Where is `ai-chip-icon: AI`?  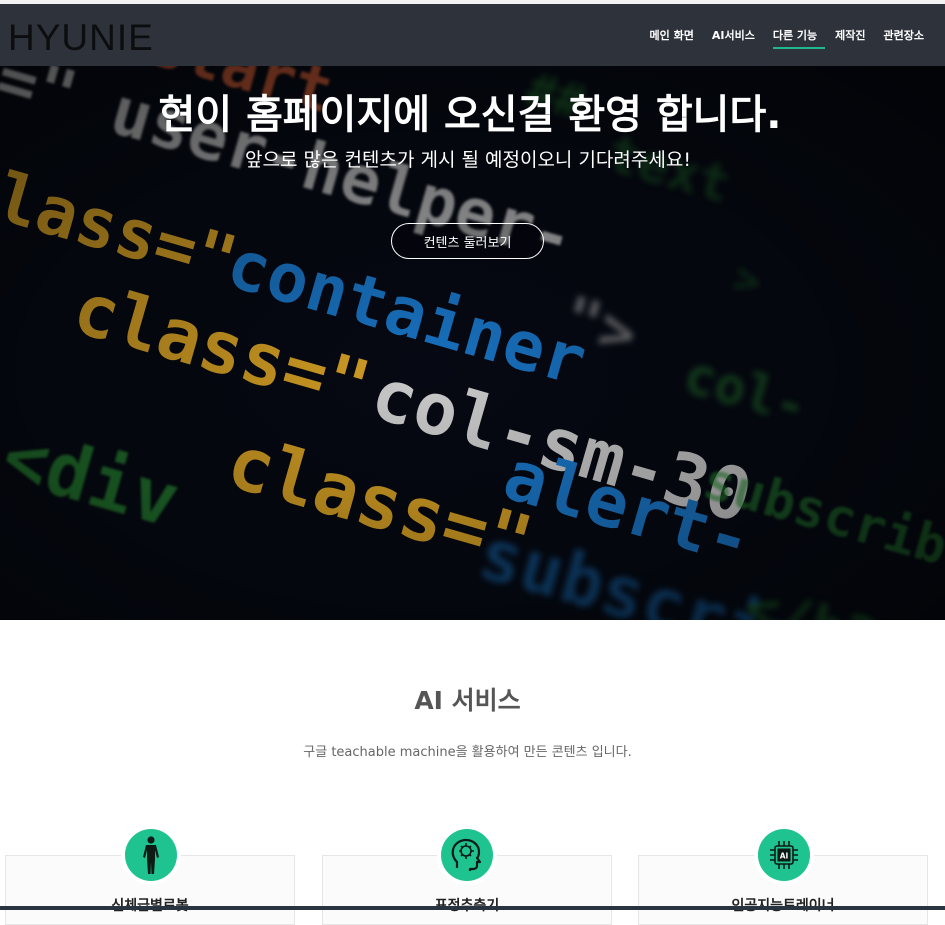
ai-chip-icon: AI is located at coordinates (784, 855).